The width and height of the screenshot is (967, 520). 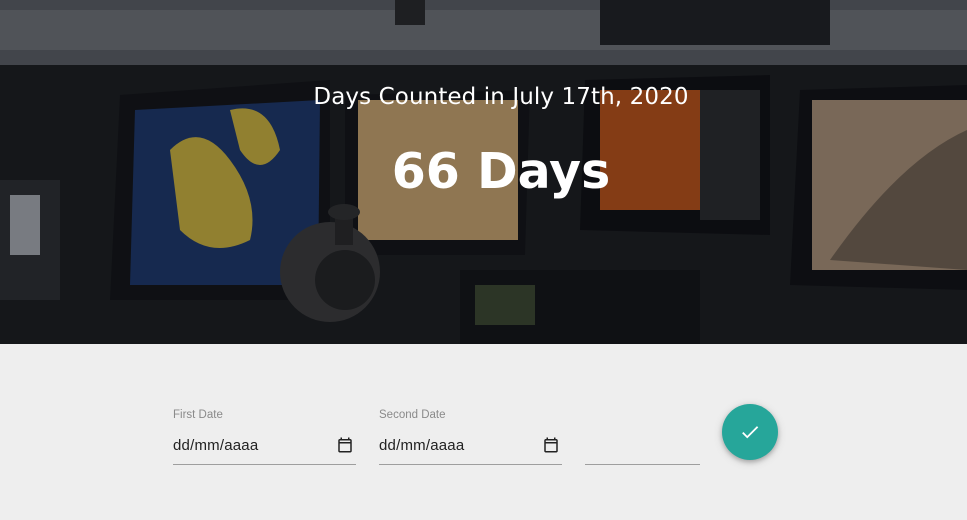 I want to click on first-date-value: dd/mm/aaaa, so click(x=216, y=445).